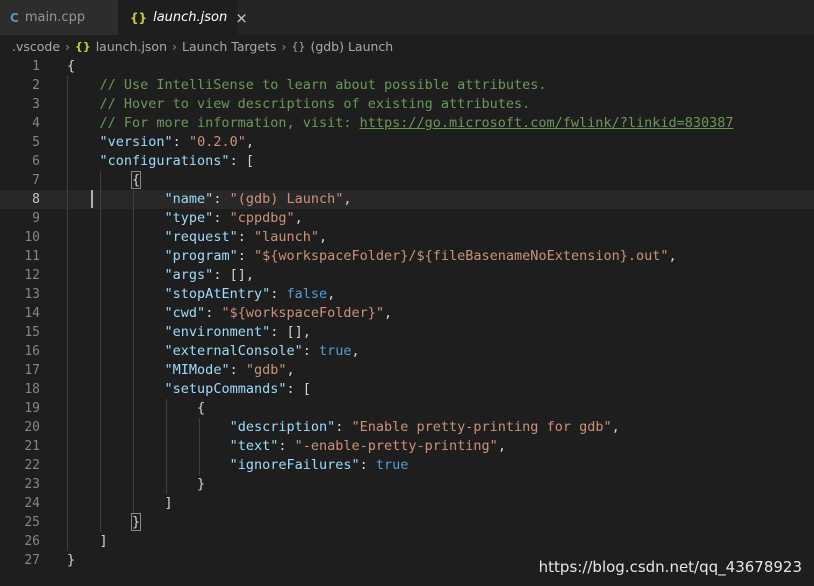 The height and width of the screenshot is (586, 814). I want to click on chevron-right-icon: ›, so click(175, 46).